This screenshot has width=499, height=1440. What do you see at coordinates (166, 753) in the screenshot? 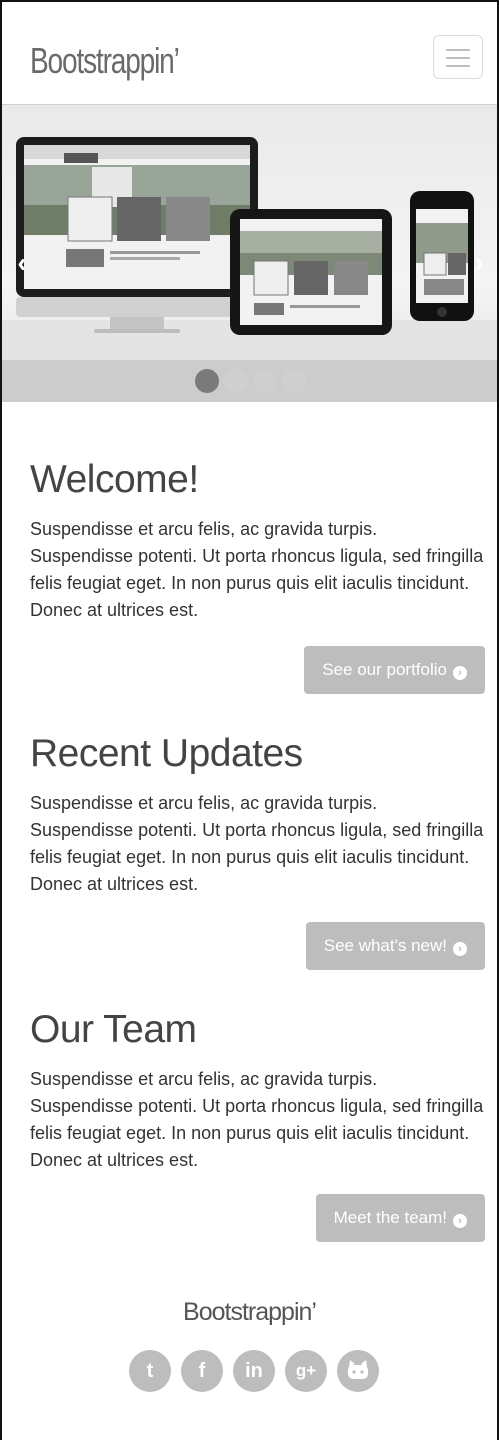
I see `section-title: Recent Updates` at bounding box center [166, 753].